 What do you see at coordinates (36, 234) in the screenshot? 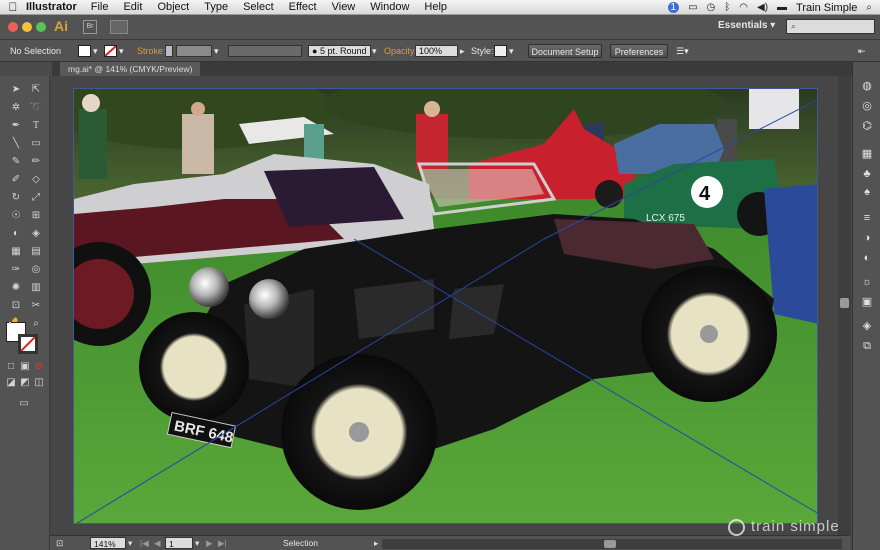
I see `live-paint-bucket-tool-icon: ◈` at bounding box center [36, 234].